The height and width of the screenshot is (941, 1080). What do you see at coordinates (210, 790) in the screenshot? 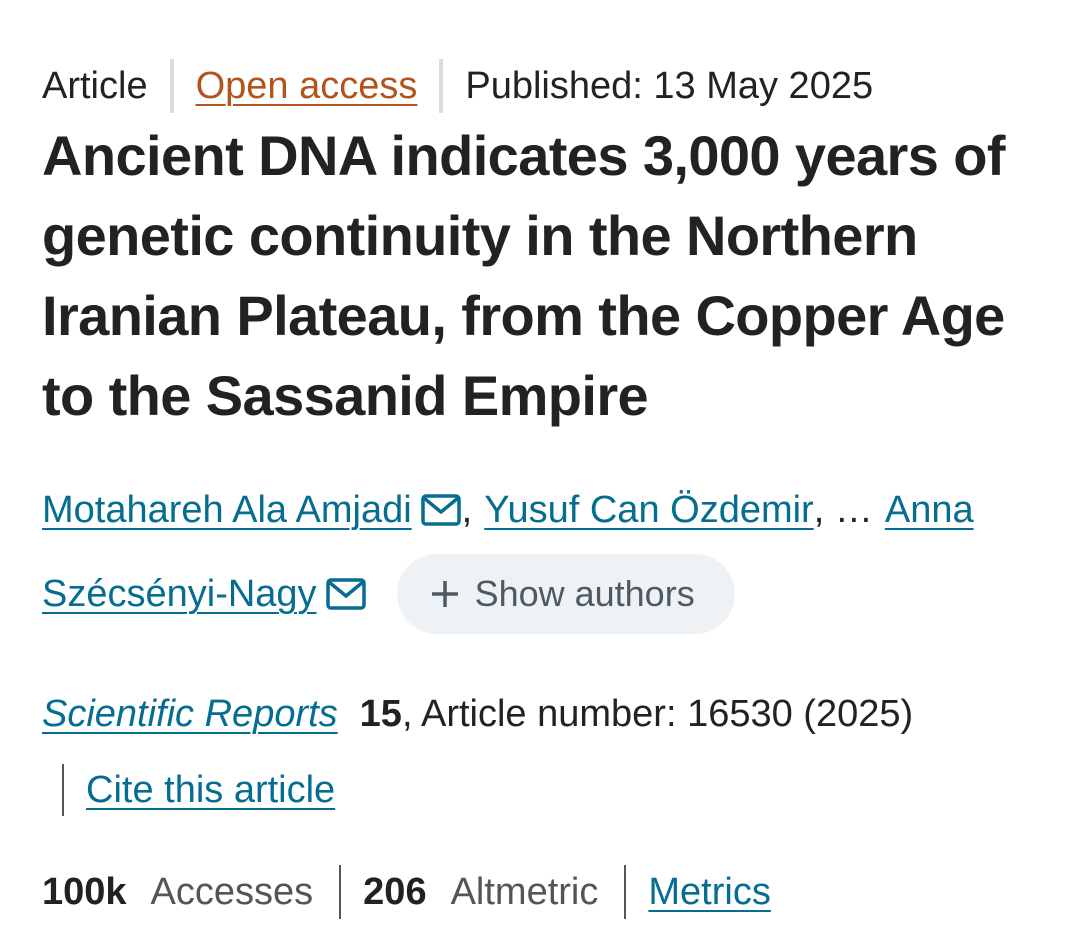
I see `cite-this-article-link: Cite this article` at bounding box center [210, 790].